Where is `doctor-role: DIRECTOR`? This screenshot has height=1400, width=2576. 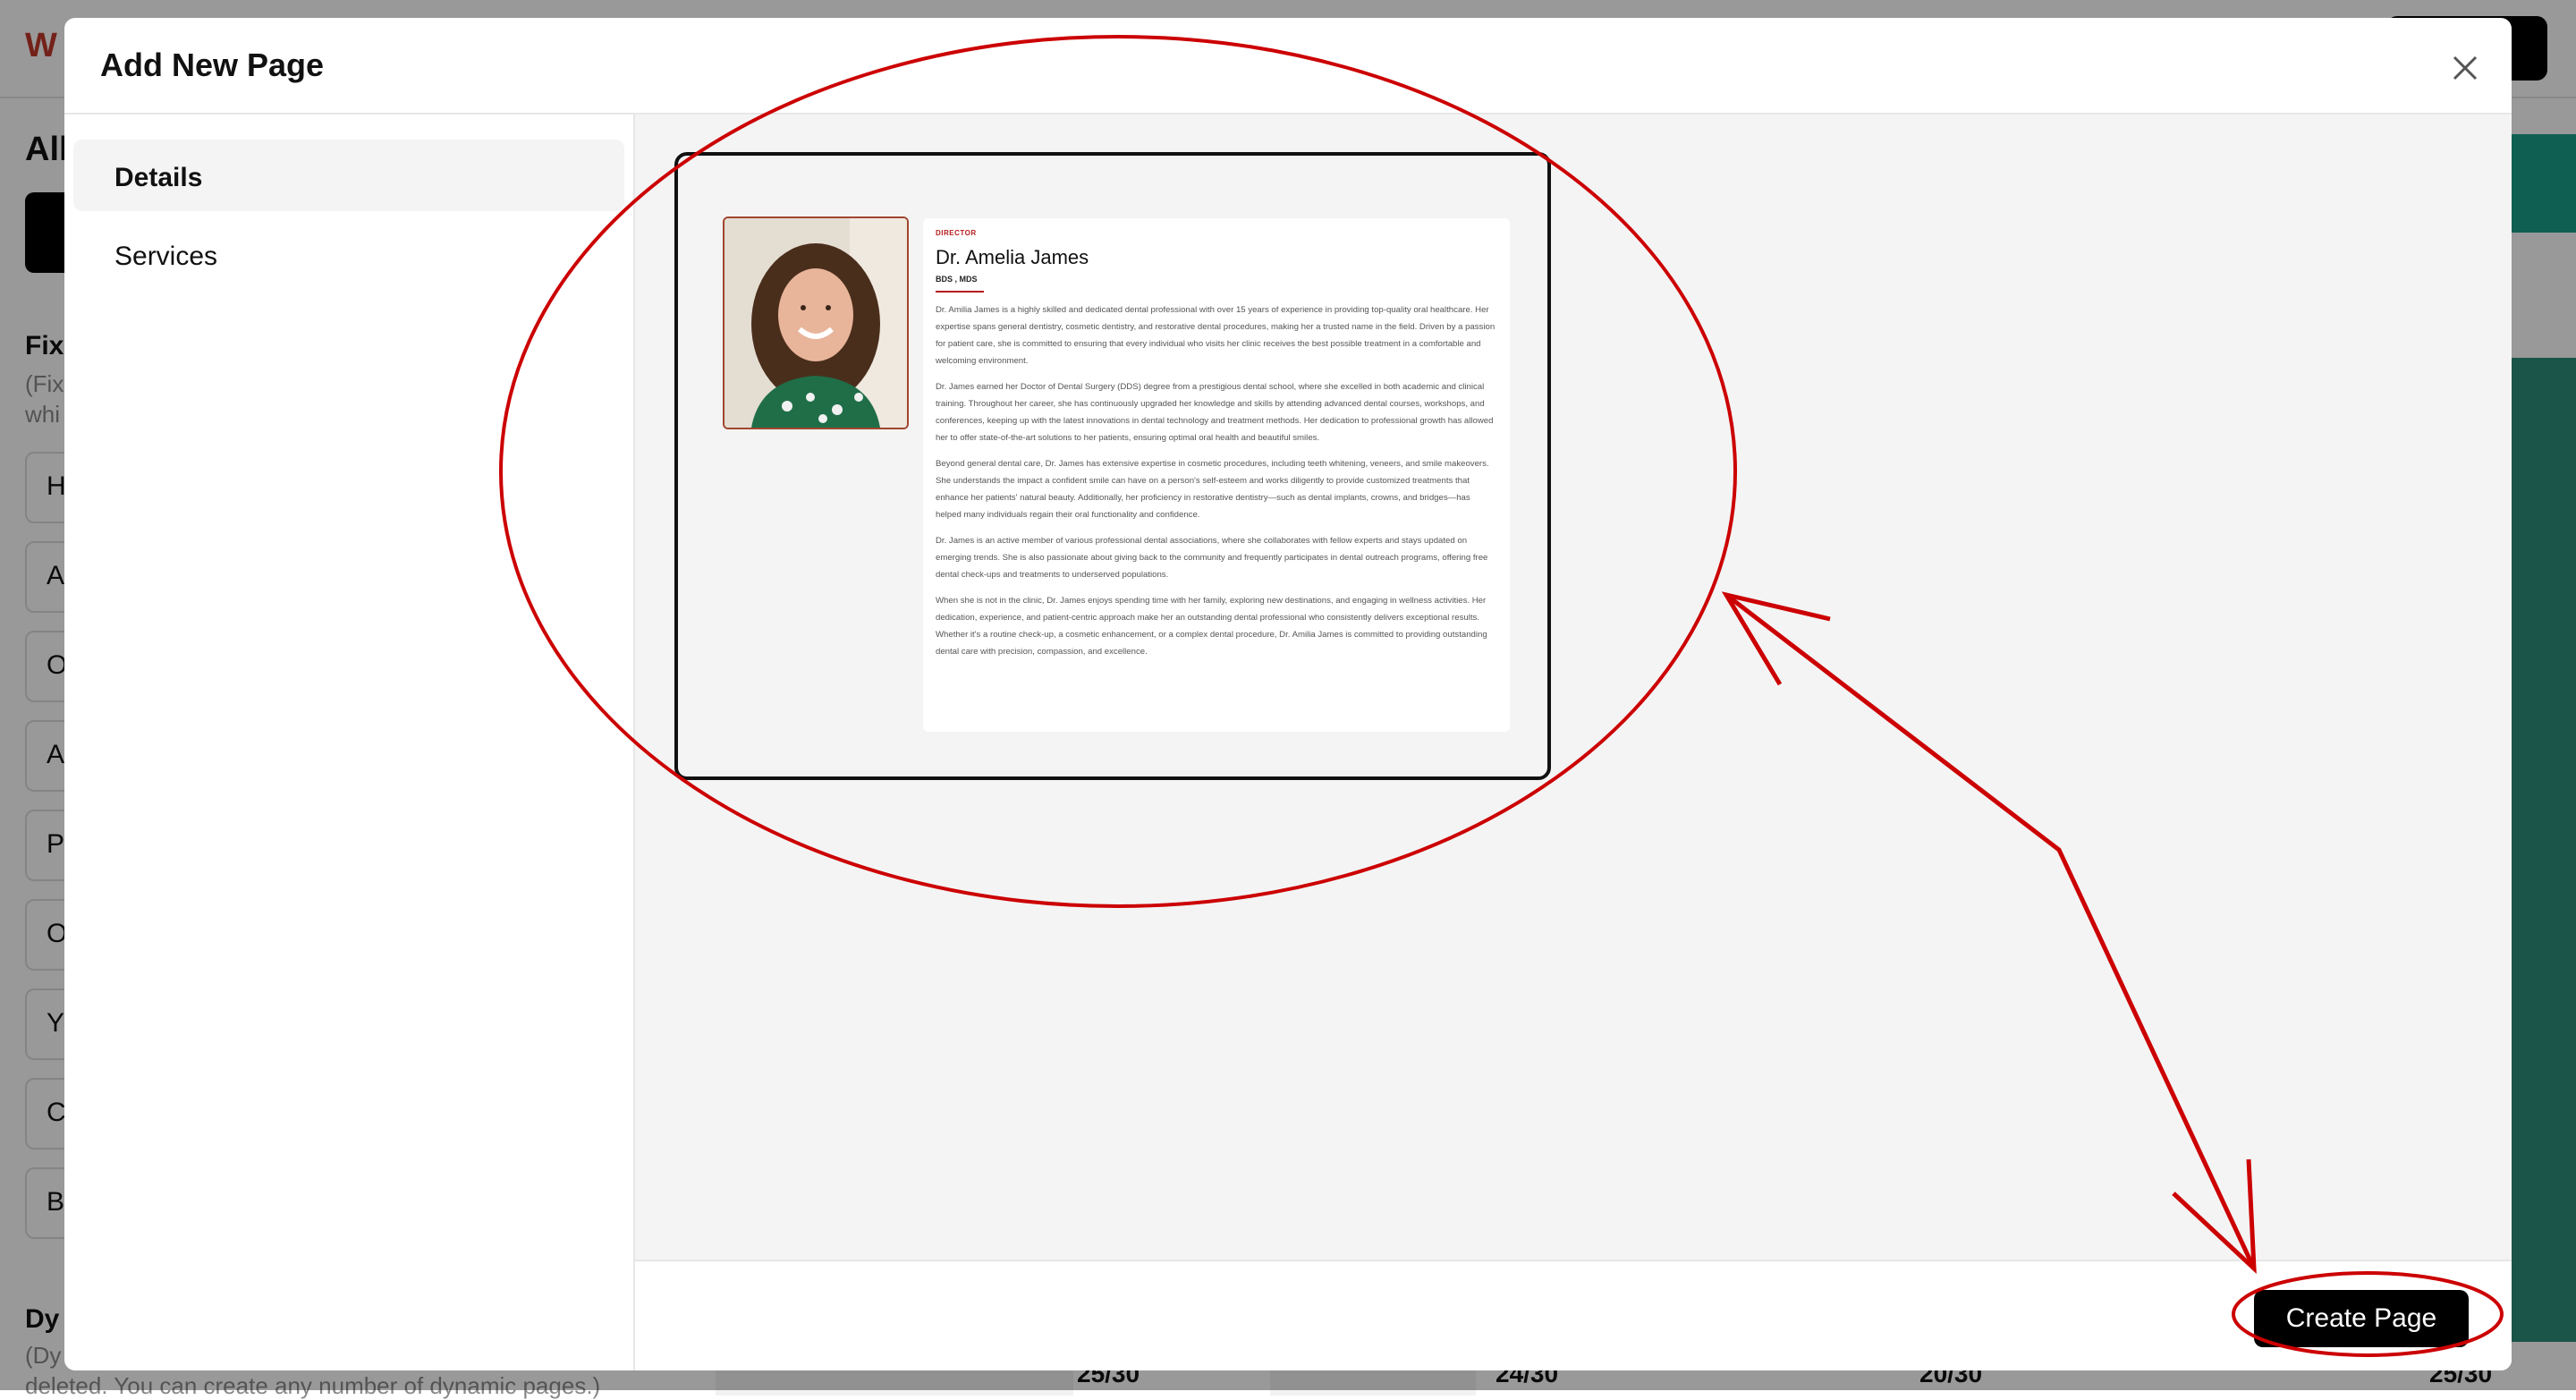
doctor-role: DIRECTOR is located at coordinates (956, 233).